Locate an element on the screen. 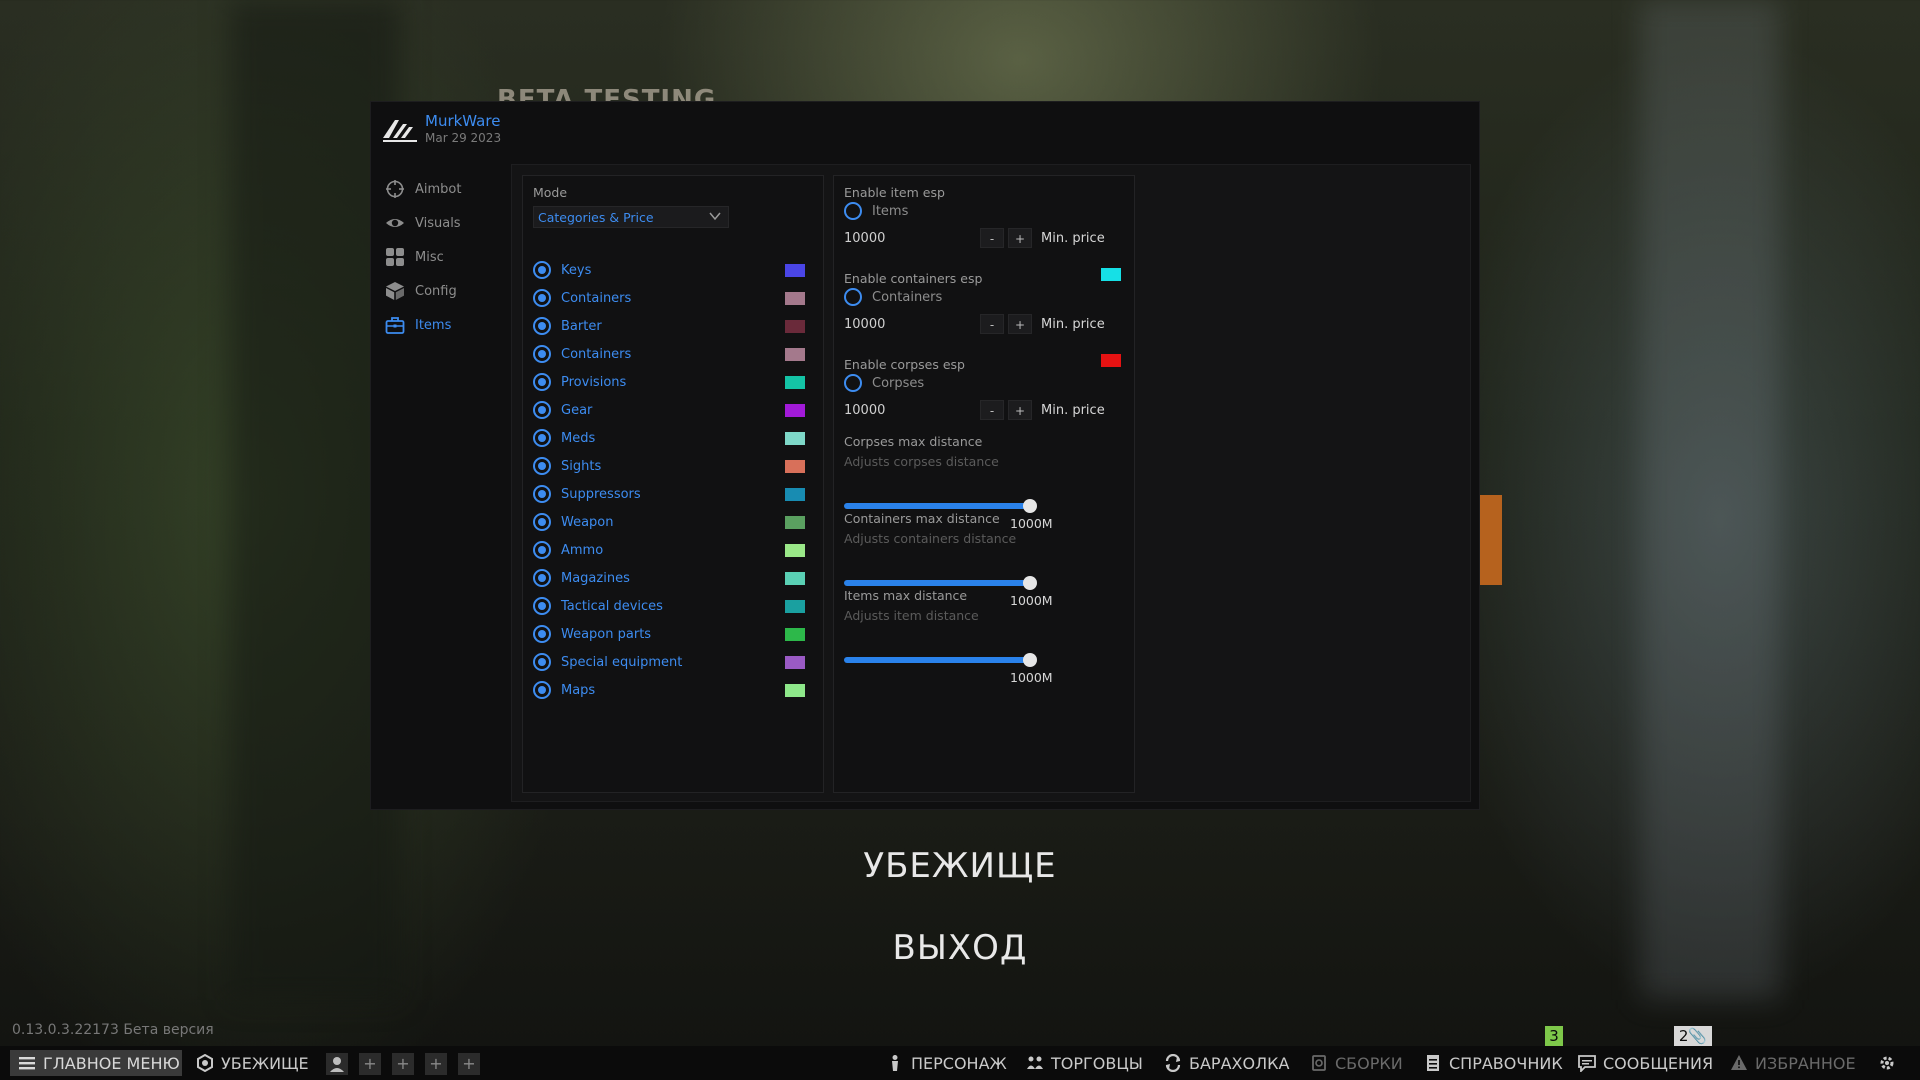  category-row: Barter is located at coordinates (674, 326).